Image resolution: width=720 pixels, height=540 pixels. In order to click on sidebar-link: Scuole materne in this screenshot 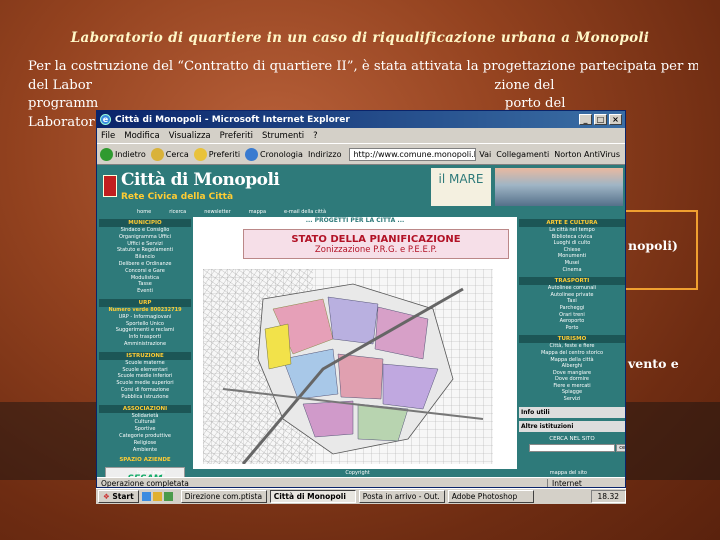, I will do `click(145, 363)`.